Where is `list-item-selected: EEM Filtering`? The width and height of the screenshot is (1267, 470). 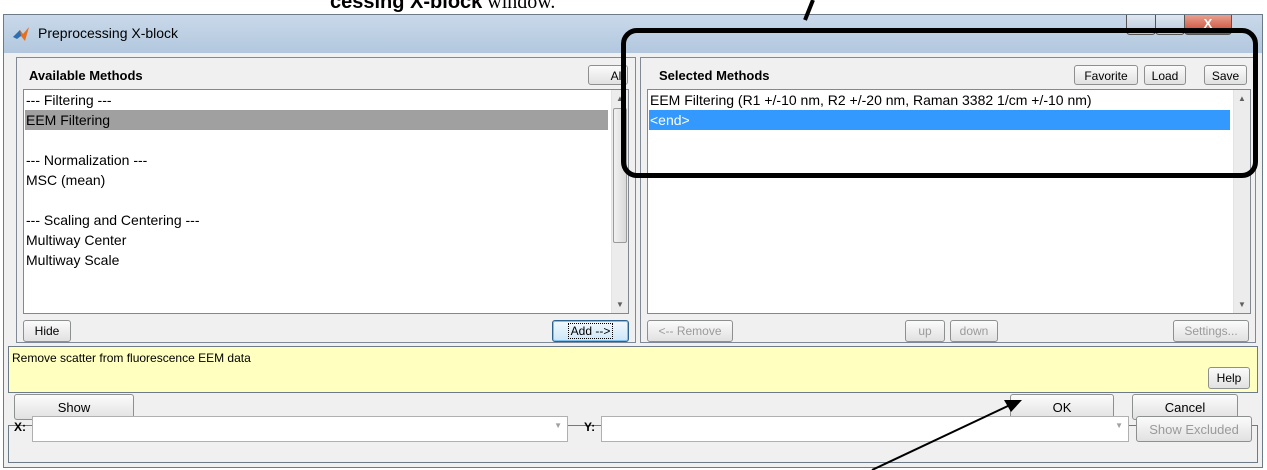
list-item-selected: EEM Filtering is located at coordinates (316, 120).